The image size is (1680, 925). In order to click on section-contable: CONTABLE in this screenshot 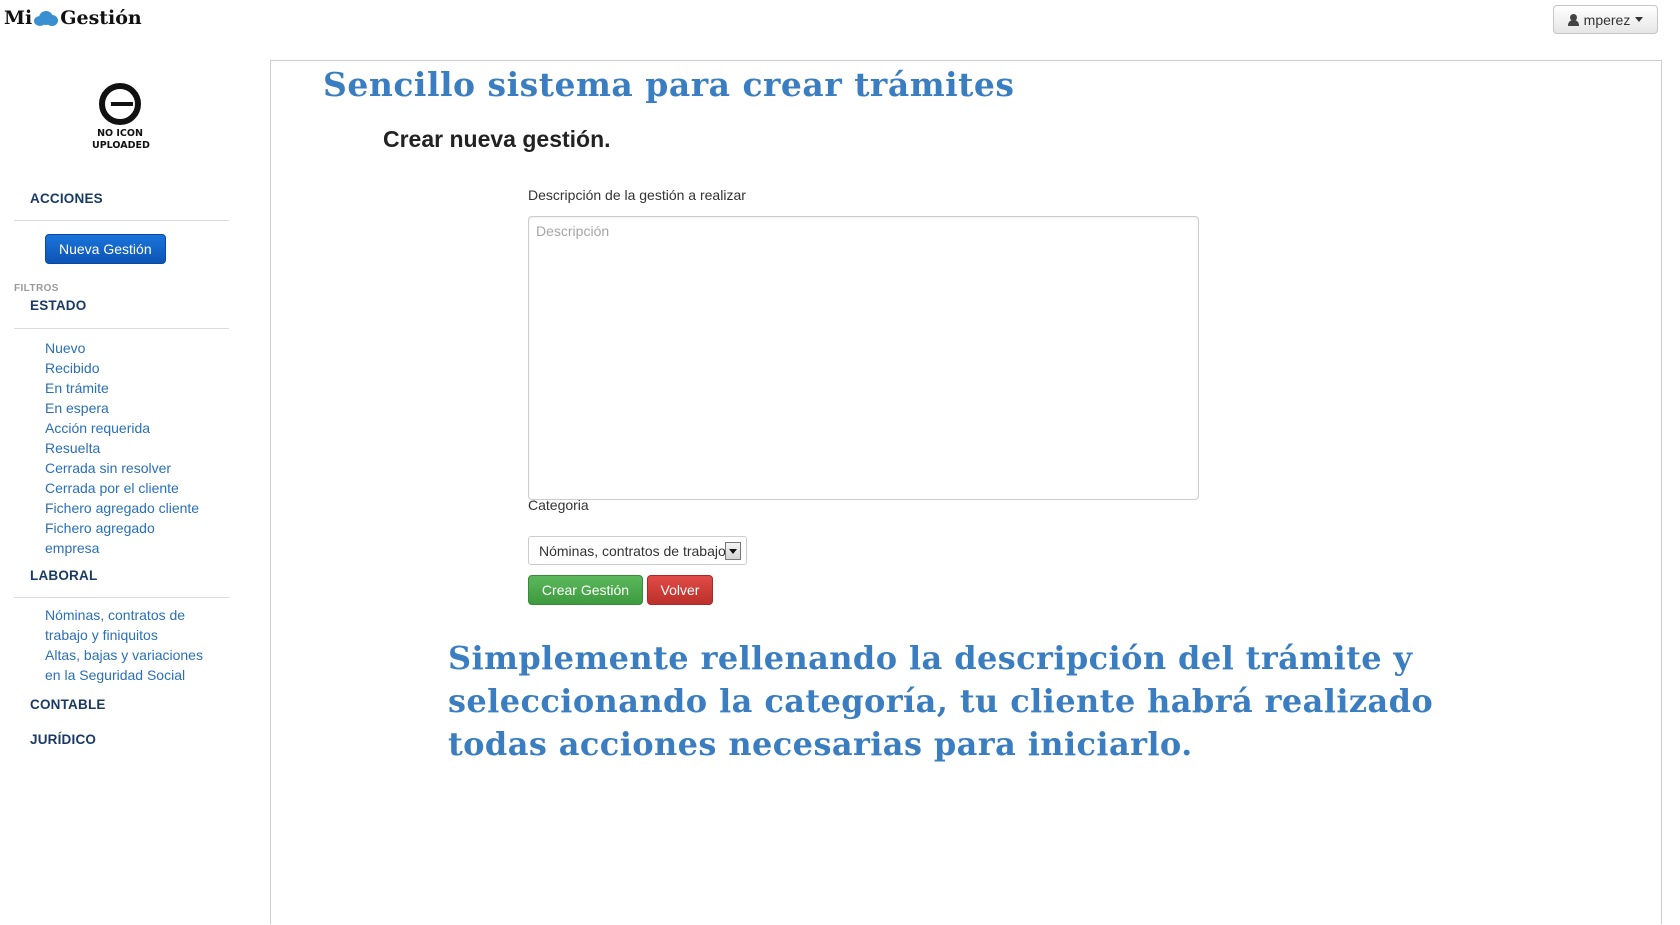, I will do `click(68, 704)`.